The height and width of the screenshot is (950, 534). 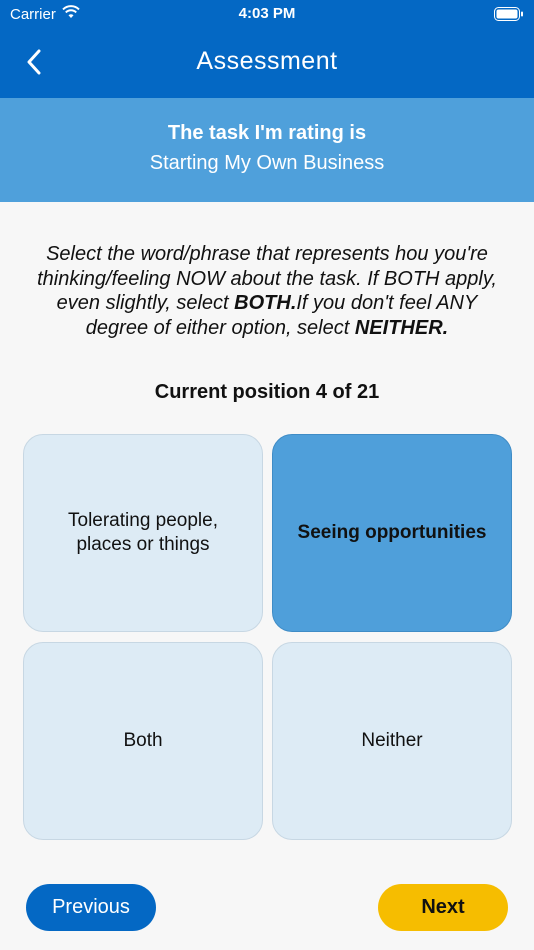 I want to click on option-label: Tolerating people, places or things, so click(x=143, y=532).